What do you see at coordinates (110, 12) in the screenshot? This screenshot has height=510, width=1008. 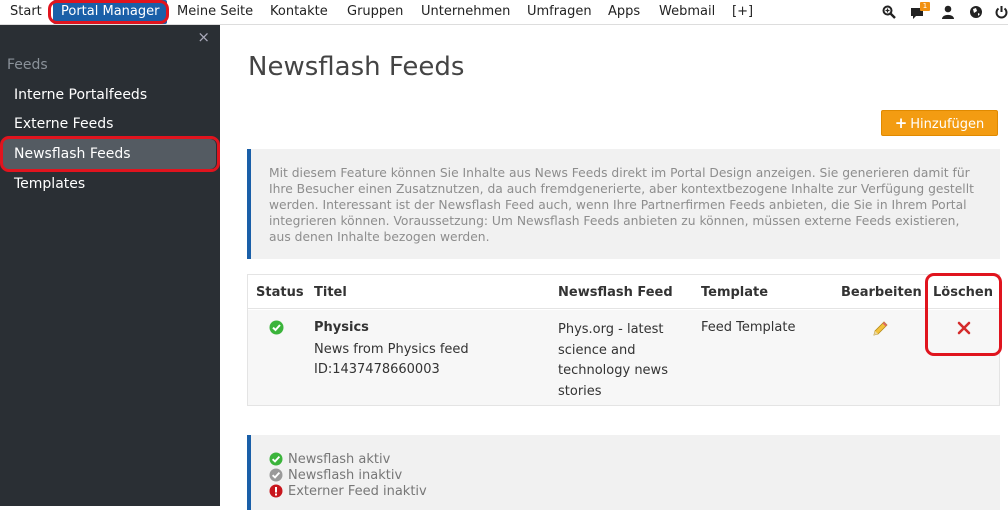 I see `nav-portal-manager: Portal Manager` at bounding box center [110, 12].